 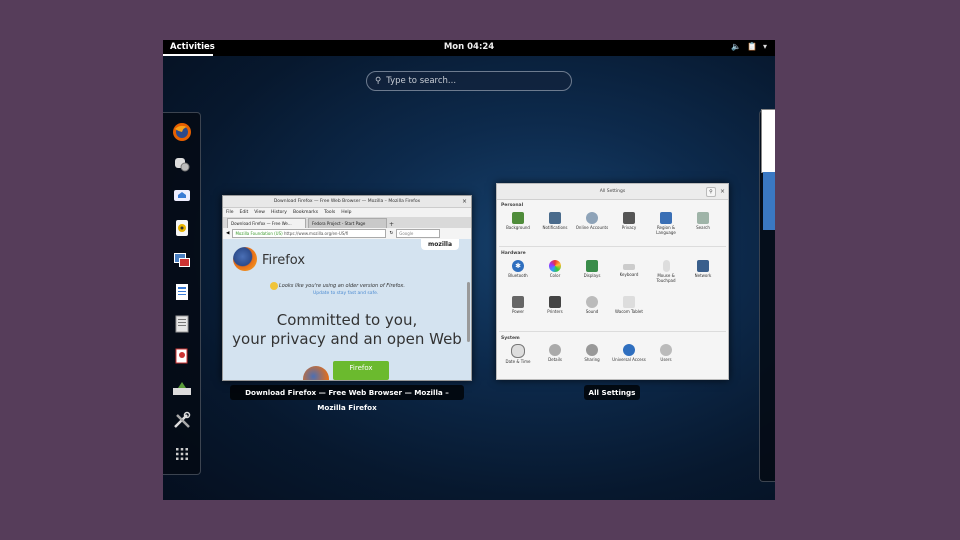 I want to click on firefox-wordmark: Firefox, so click(x=284, y=260).